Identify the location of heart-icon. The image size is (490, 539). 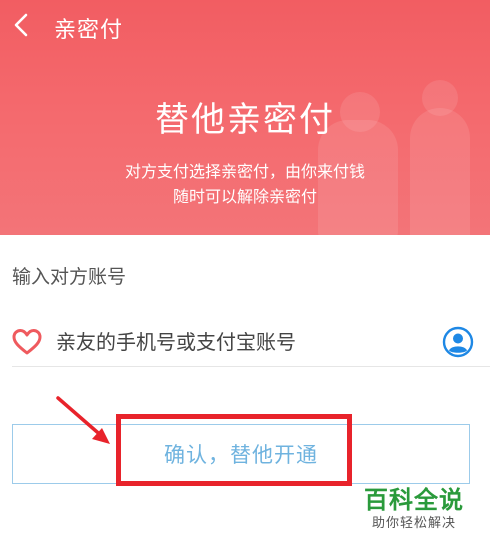
(27, 342).